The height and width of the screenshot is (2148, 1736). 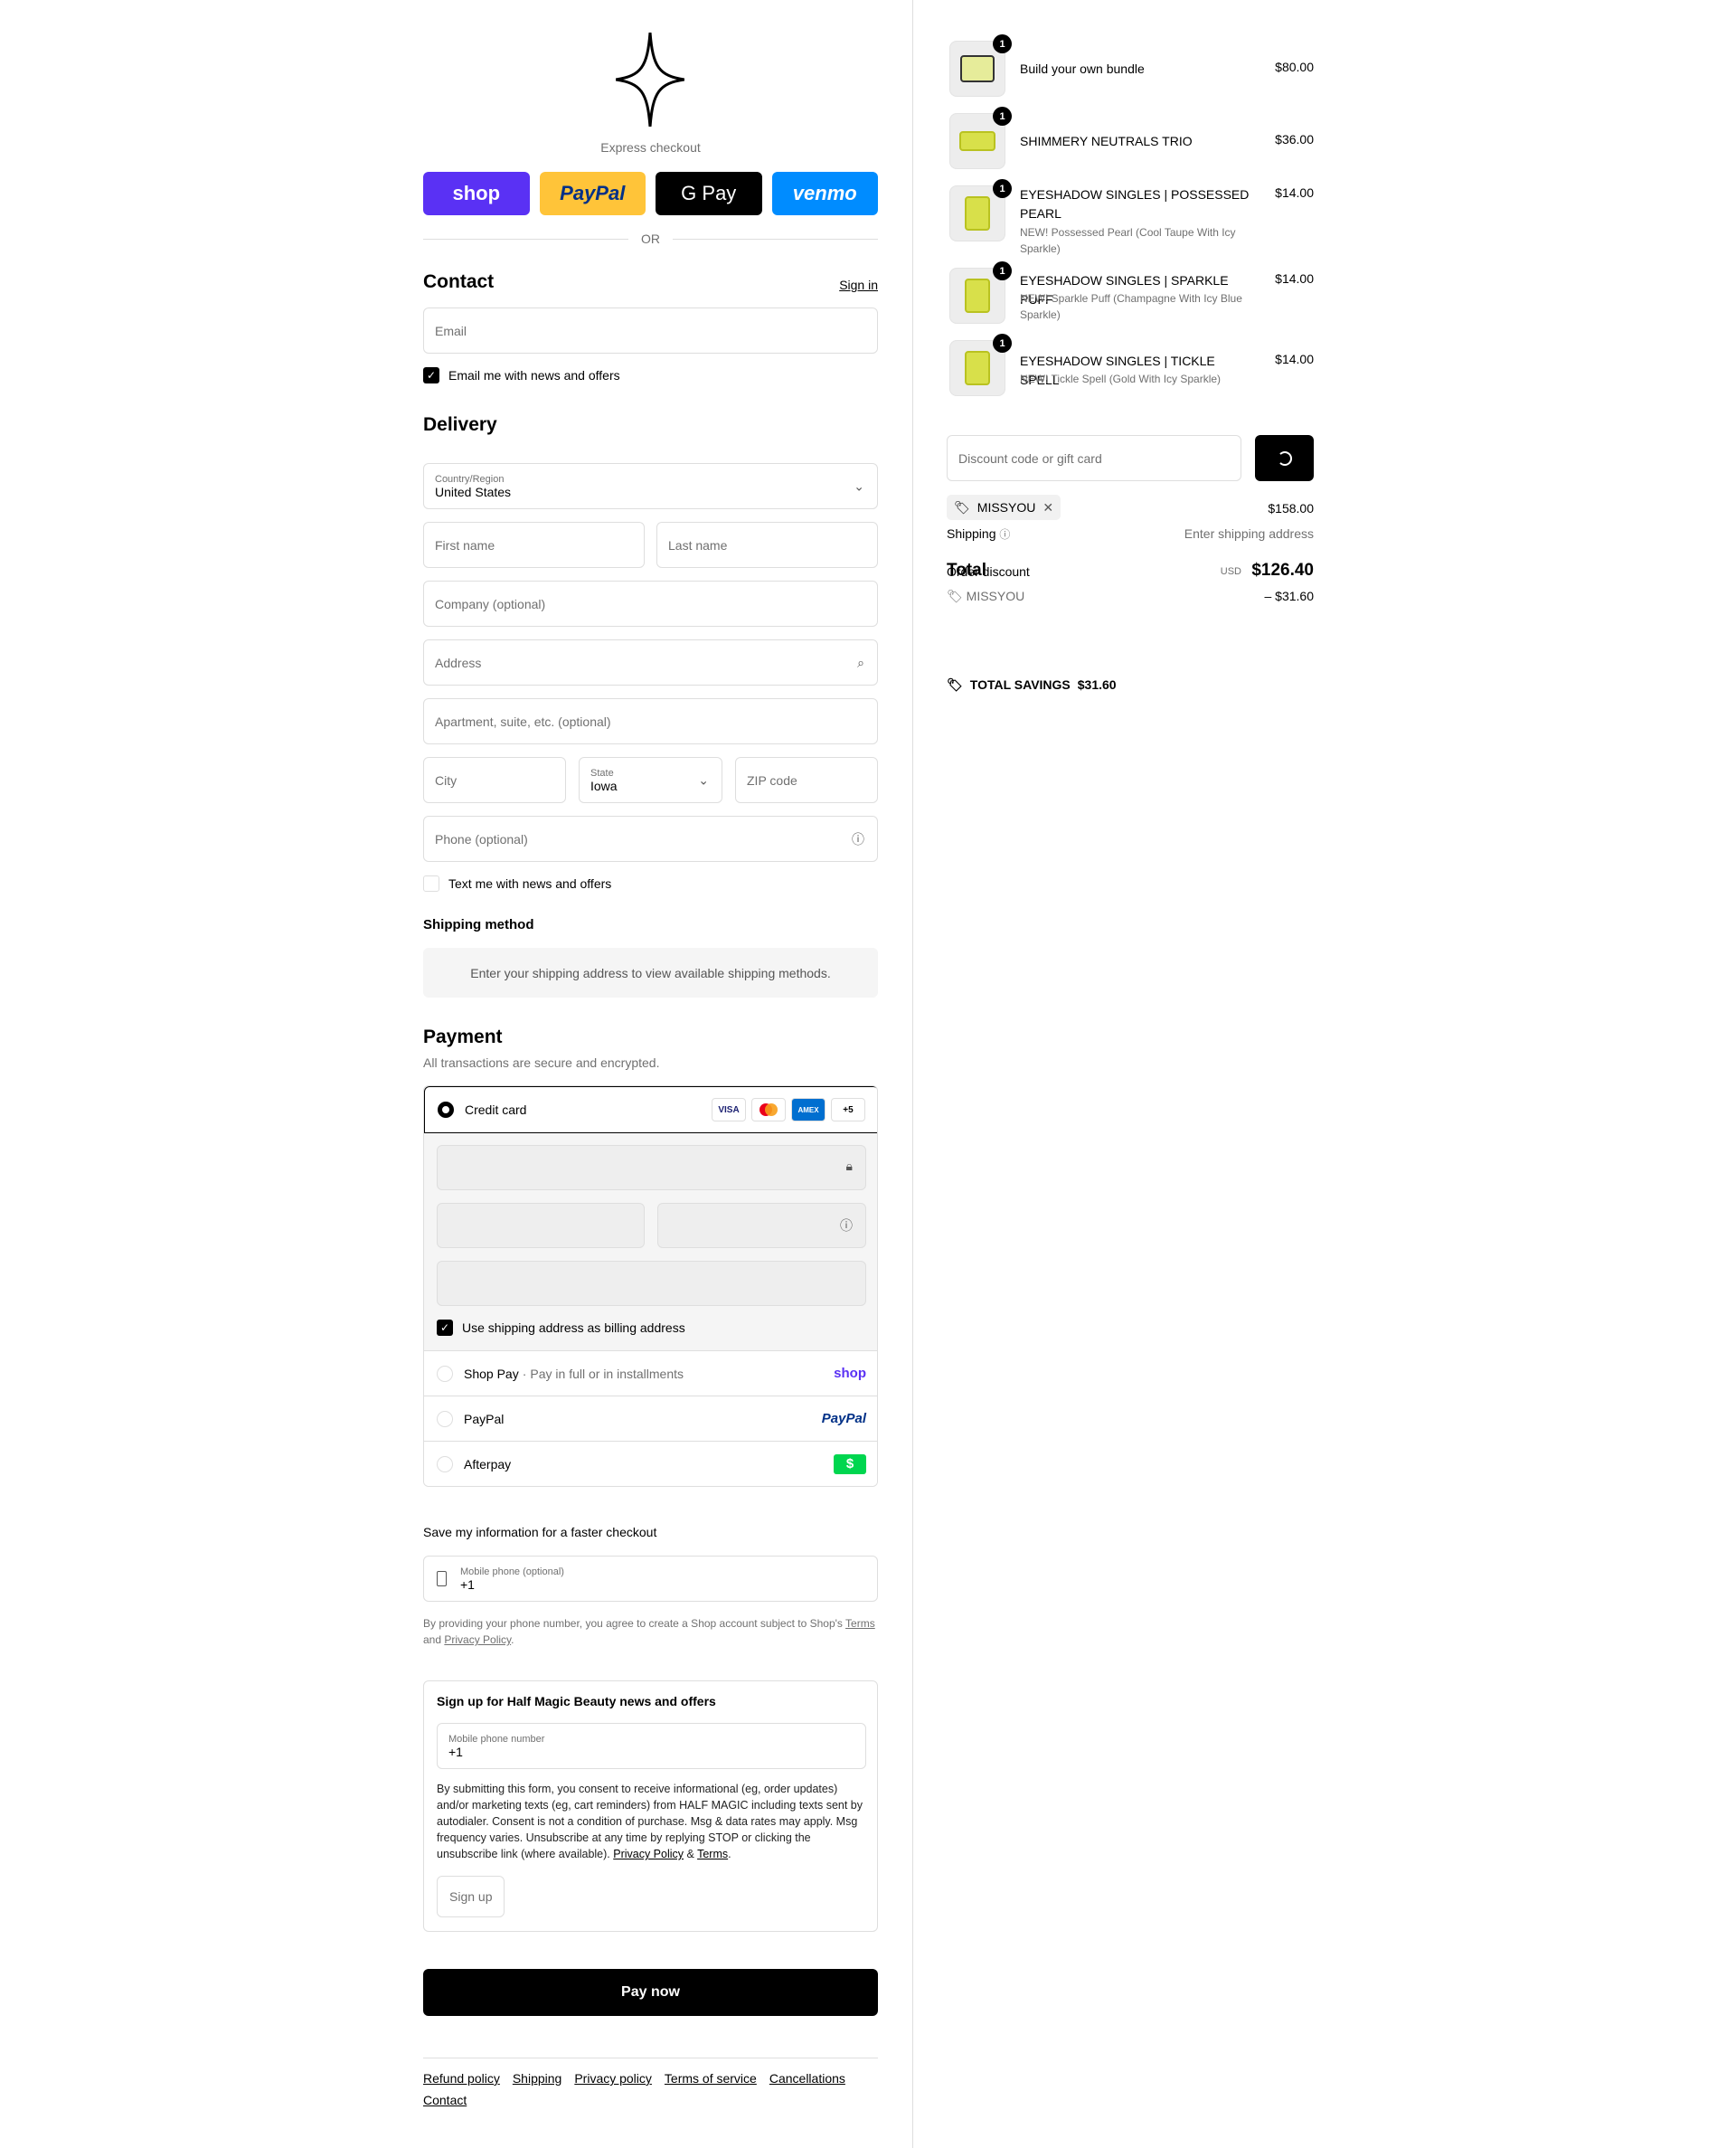 I want to click on signup-phone-field: Mobile phone number +1, so click(x=652, y=1746).